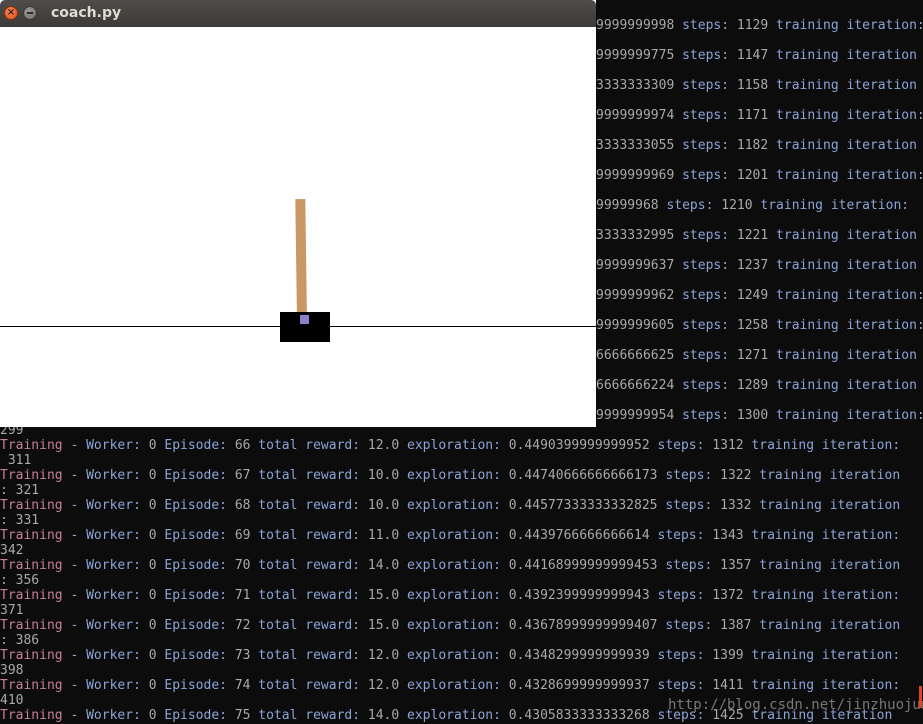  I want to click on steps-value: 1221, so click(752, 235).